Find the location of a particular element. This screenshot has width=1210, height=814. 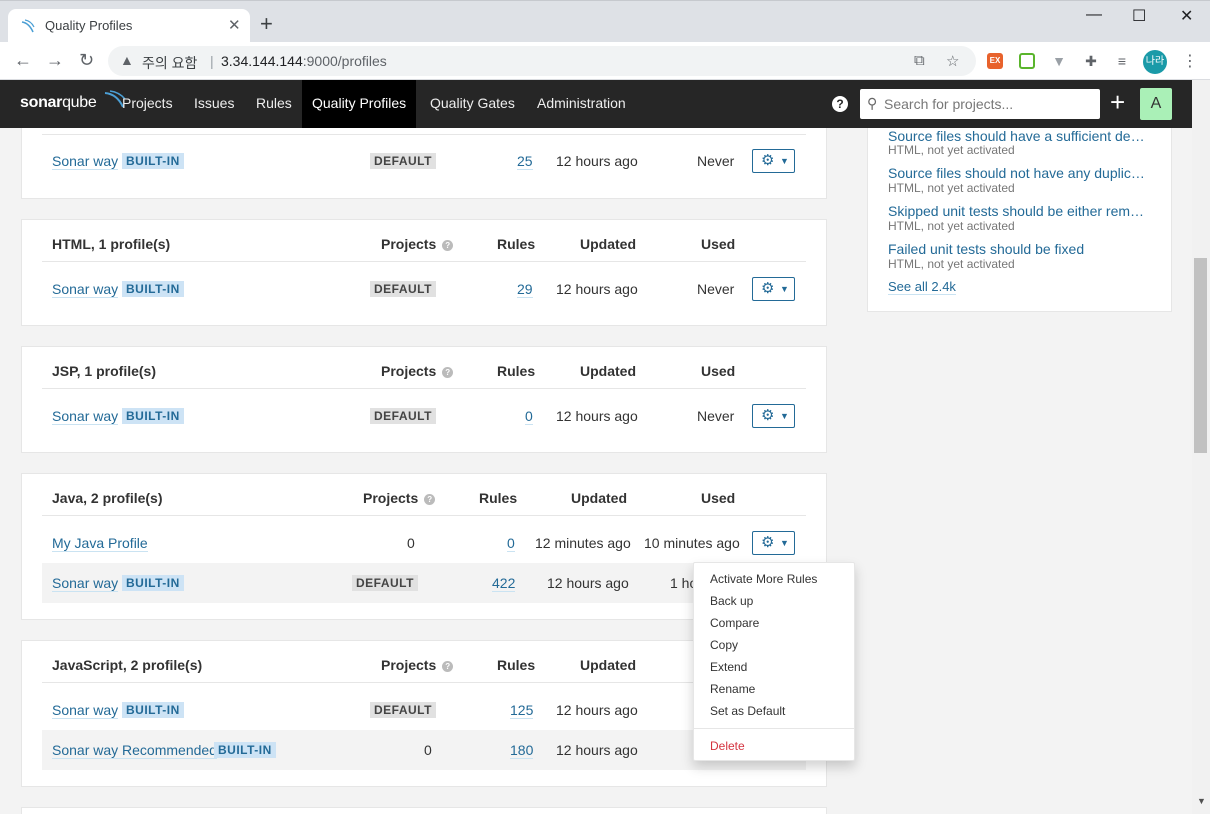

search-box: ⚲ is located at coordinates (980, 104).